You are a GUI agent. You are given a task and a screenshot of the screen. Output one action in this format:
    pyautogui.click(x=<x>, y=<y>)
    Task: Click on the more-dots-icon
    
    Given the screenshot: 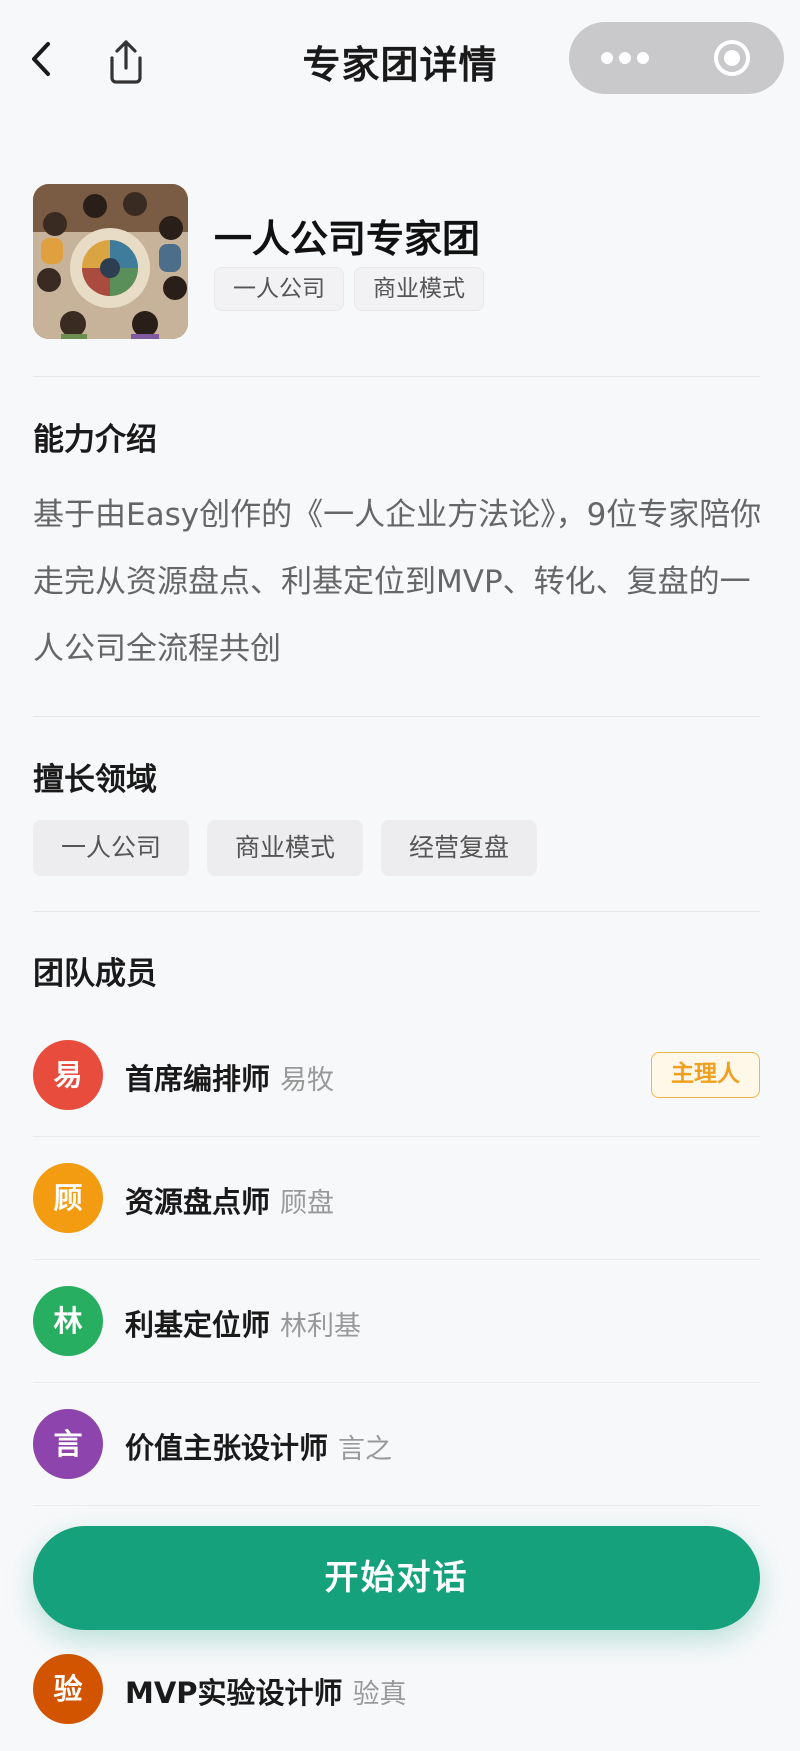 What is the action you would take?
    pyautogui.click(x=632, y=58)
    